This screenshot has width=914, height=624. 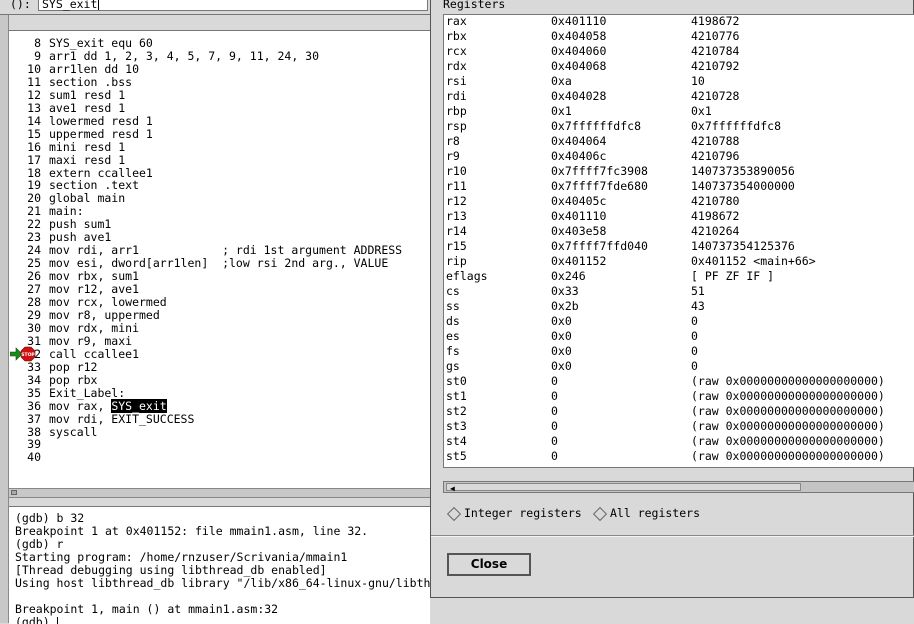 What do you see at coordinates (73, 379) in the screenshot?
I see `source-code-text: pop rbx` at bounding box center [73, 379].